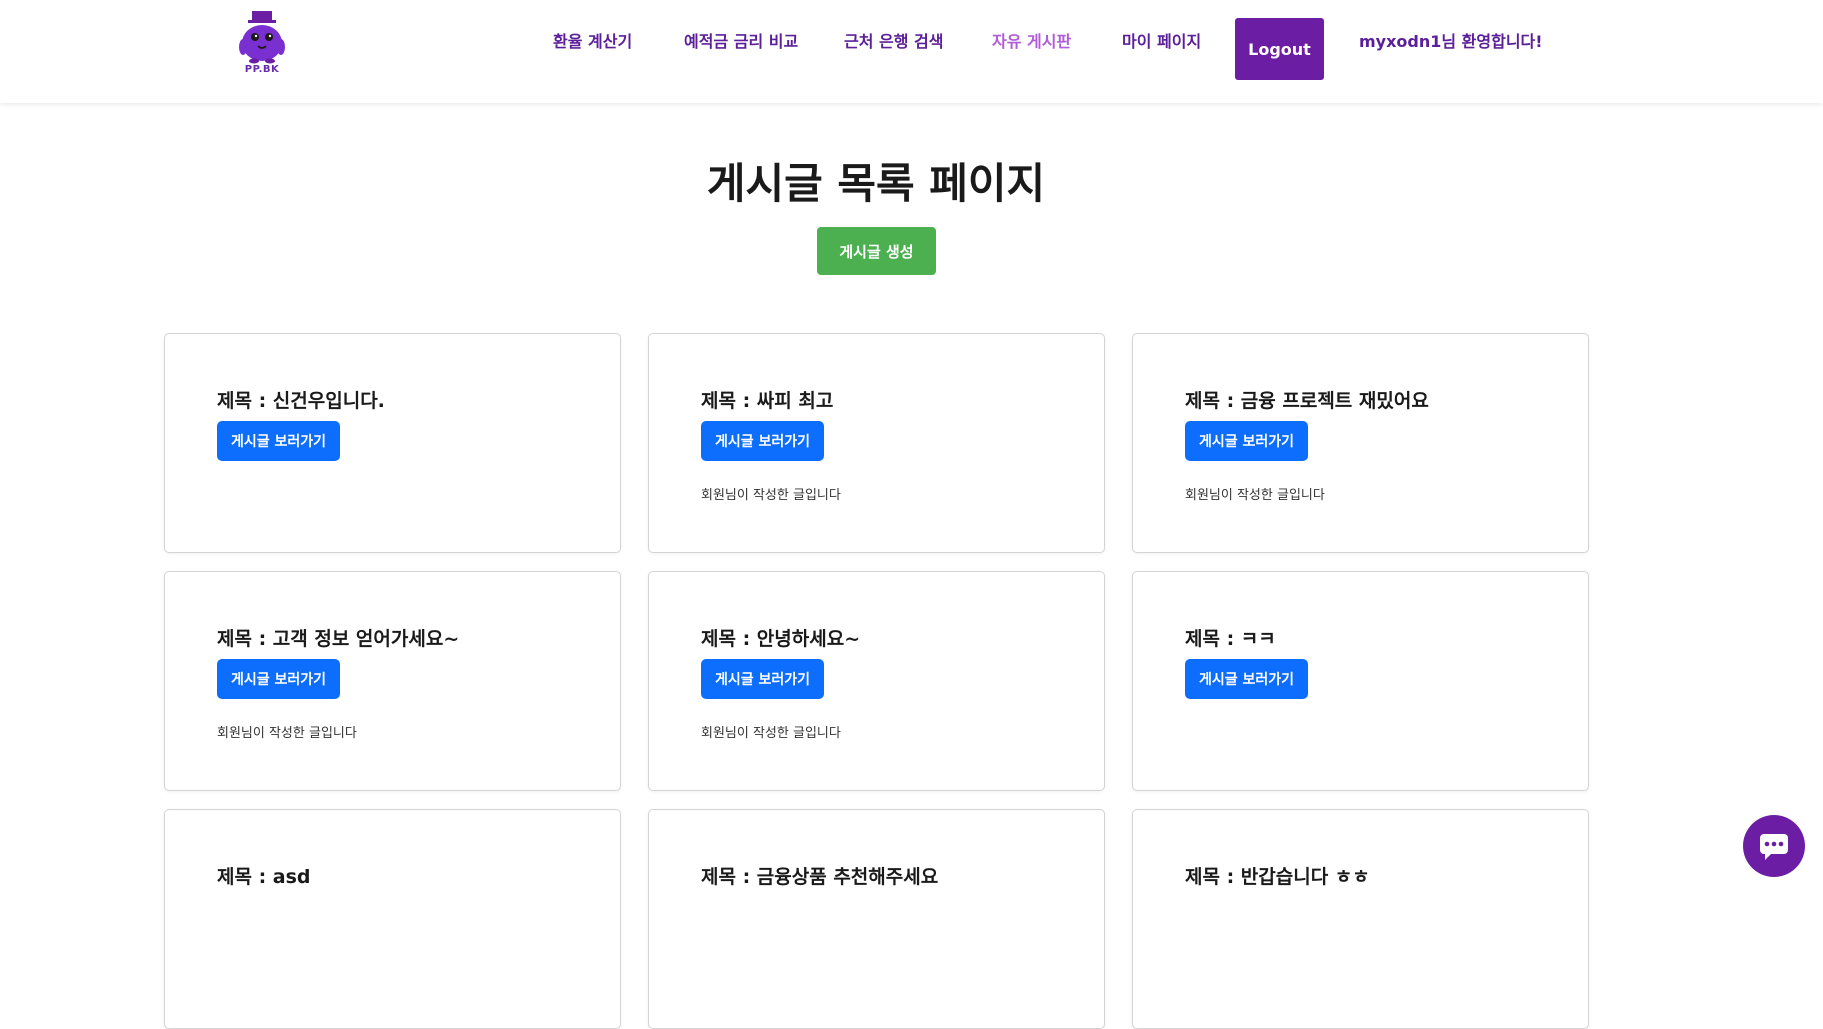  What do you see at coordinates (767, 401) in the screenshot?
I see `post-title: 제목 : 싸피 최고` at bounding box center [767, 401].